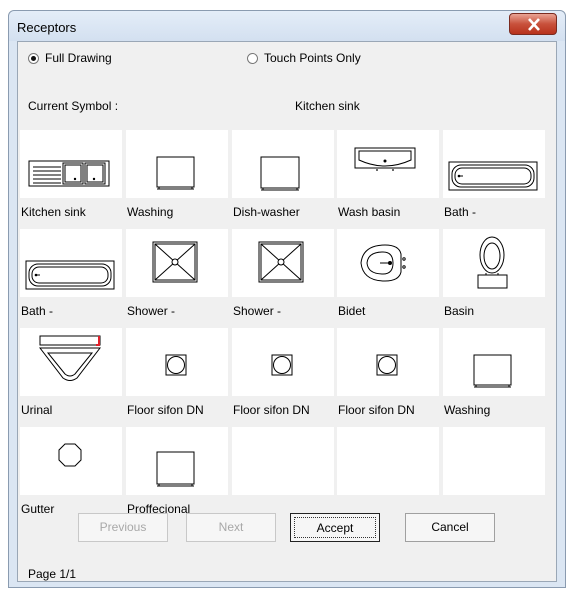 The image size is (570, 590). Describe the element at coordinates (53, 212) in the screenshot. I see `symbol-label: Kitchen sink` at that location.